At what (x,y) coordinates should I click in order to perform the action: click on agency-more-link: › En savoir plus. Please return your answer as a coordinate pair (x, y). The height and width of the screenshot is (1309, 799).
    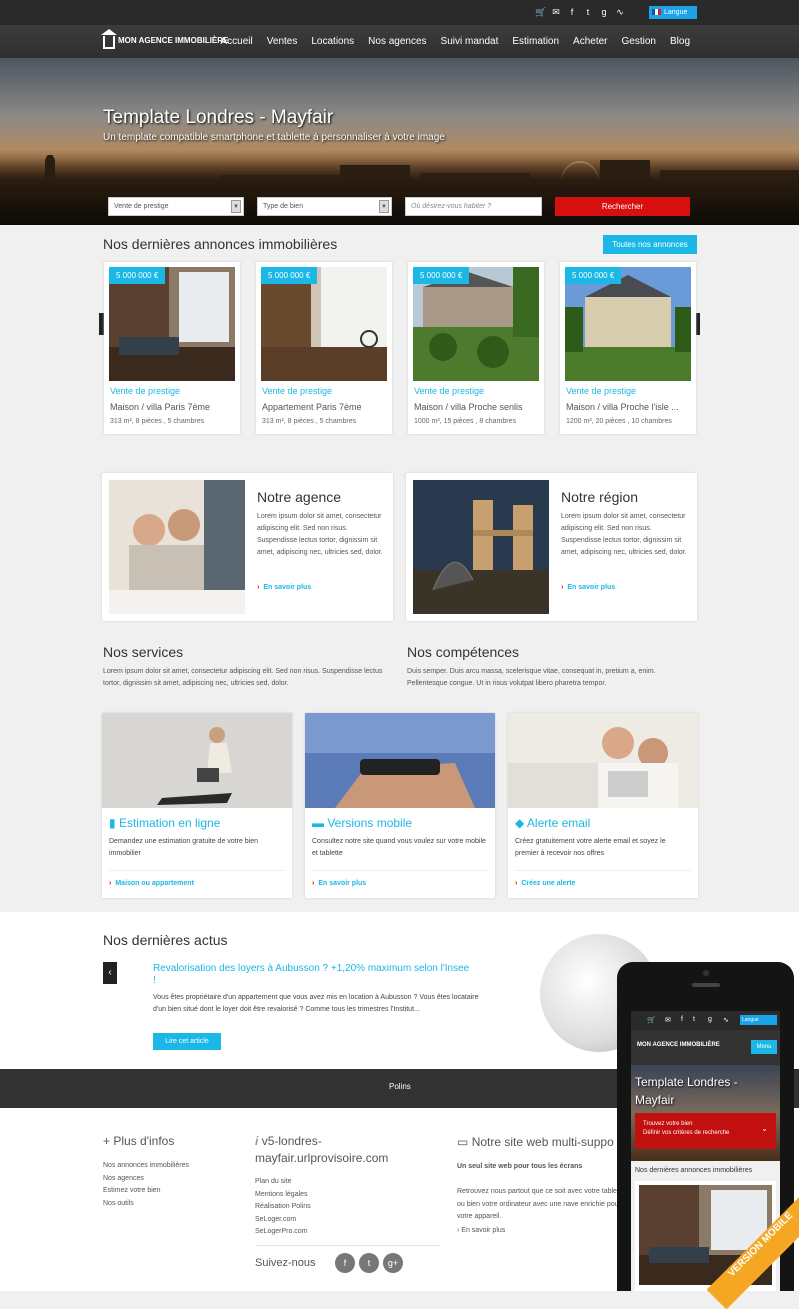
    Looking at the image, I should click on (284, 587).